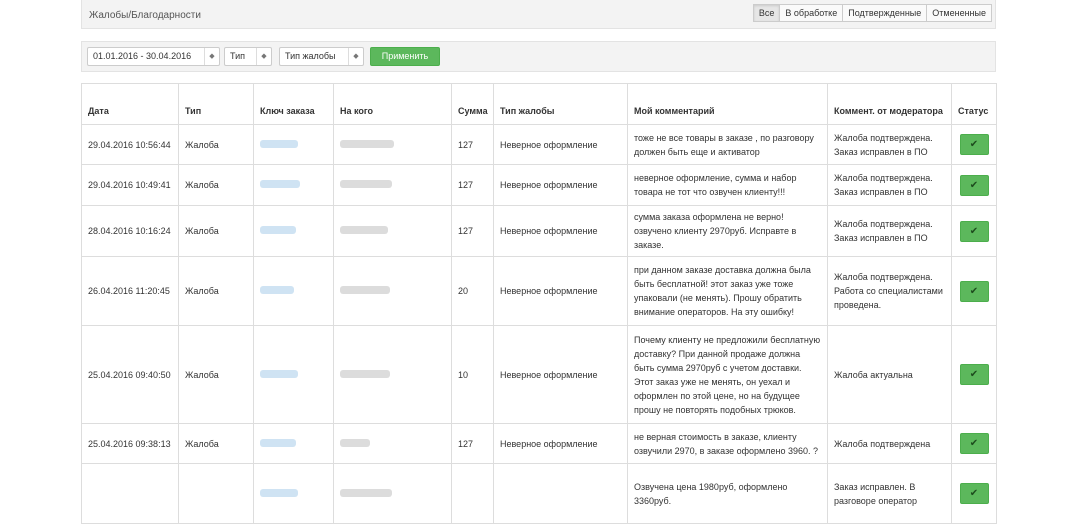 The height and width of the screenshot is (524, 1080). Describe the element at coordinates (727, 104) in the screenshot. I see `col-my-comment: Мой комментарий` at that location.